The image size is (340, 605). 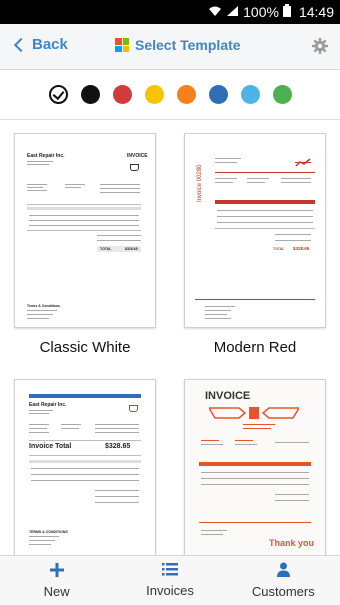 I want to click on tab-new: New, so click(x=56, y=580).